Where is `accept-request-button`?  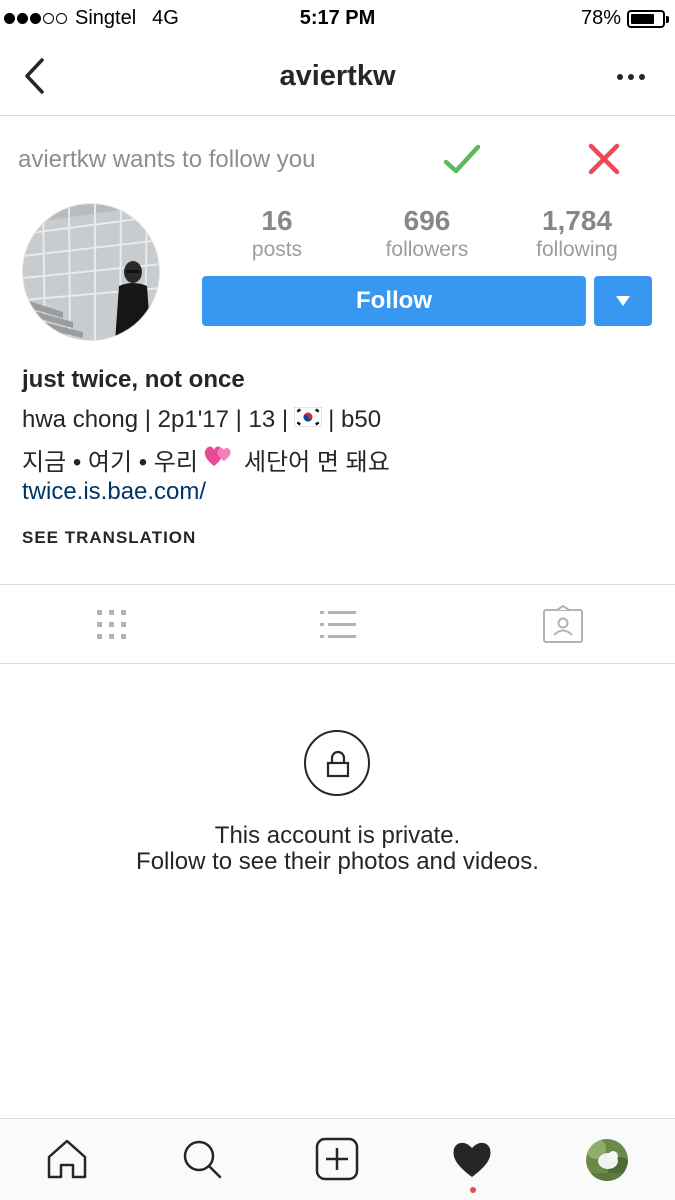
accept-request-button is located at coordinates (462, 160).